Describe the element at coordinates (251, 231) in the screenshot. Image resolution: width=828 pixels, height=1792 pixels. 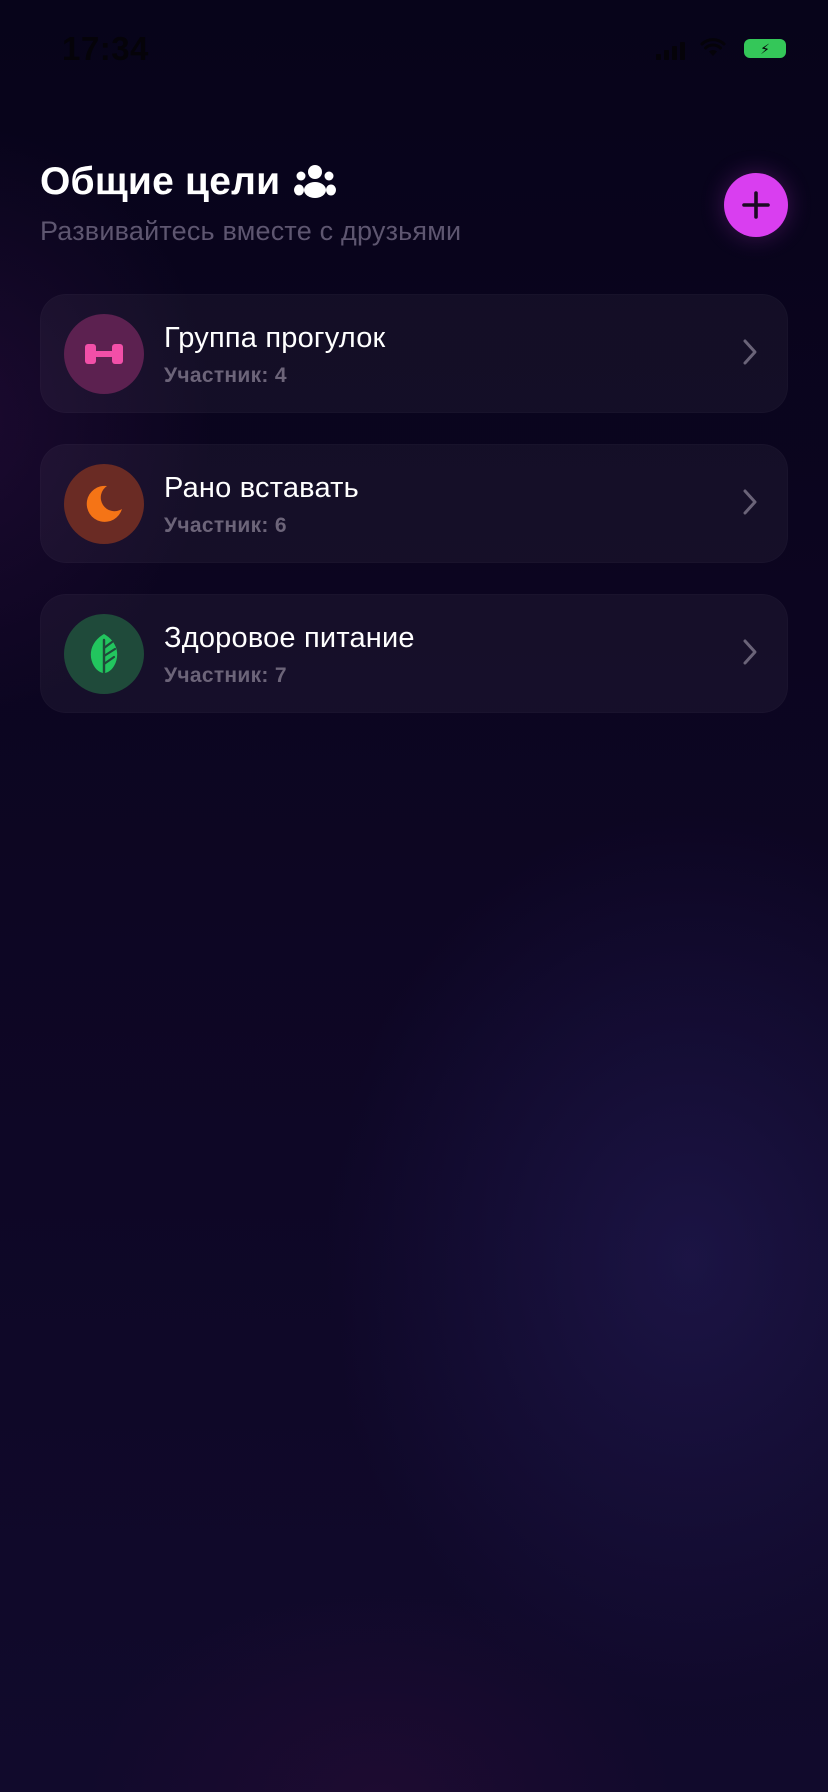
I see `page-subtitle: Развивайтесь вместе с друзьями` at that location.